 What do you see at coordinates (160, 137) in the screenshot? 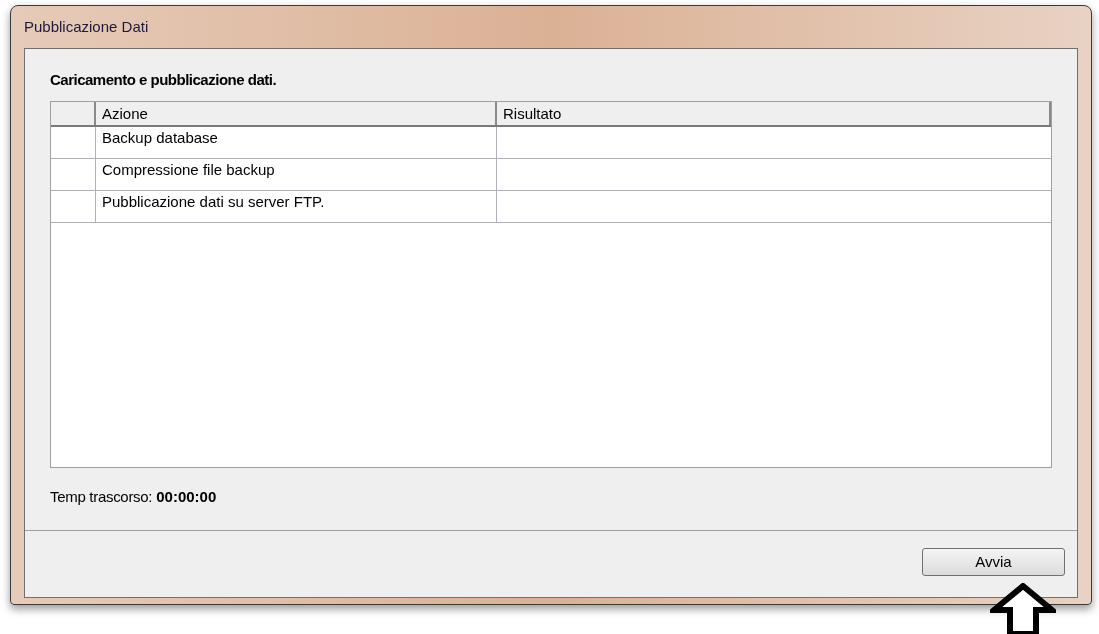
I see `table-cell: Backup database` at bounding box center [160, 137].